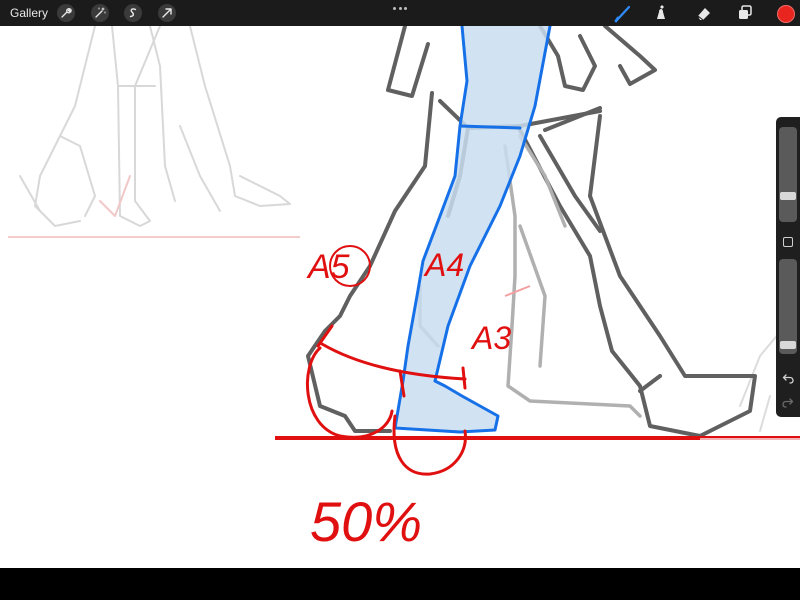 The height and width of the screenshot is (600, 800). Describe the element at coordinates (788, 379) in the screenshot. I see `undo-icon` at that location.